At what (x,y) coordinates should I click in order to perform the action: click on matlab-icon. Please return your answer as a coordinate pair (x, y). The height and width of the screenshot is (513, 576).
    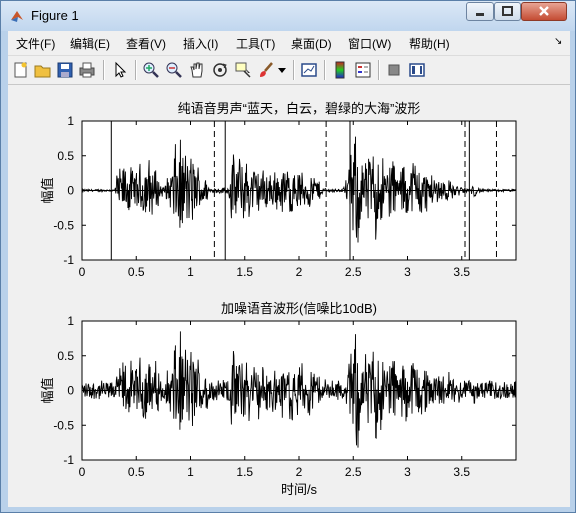
    Looking at the image, I should click on (17, 16).